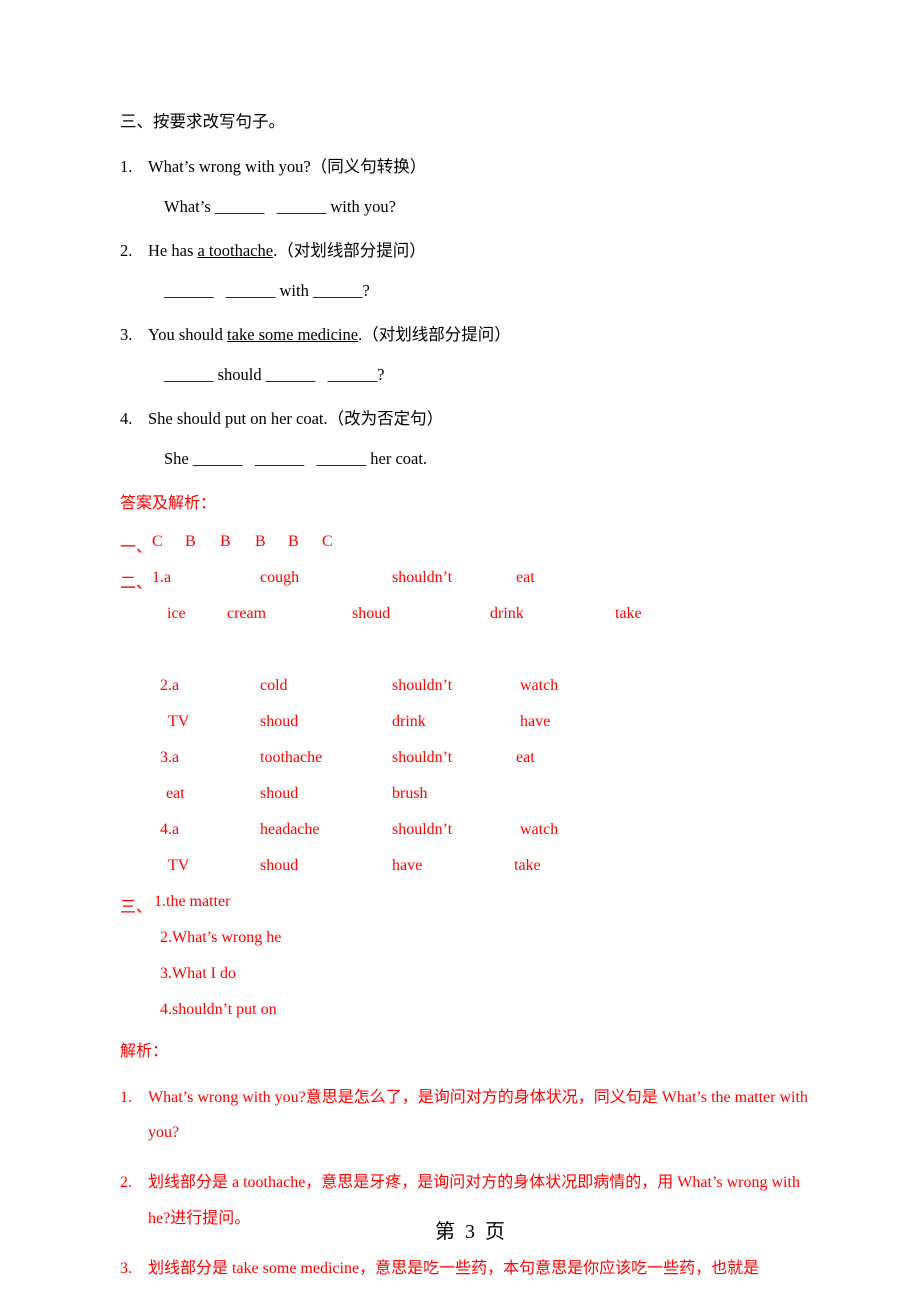 This screenshot has height=1302, width=920. What do you see at coordinates (188, 334) in the screenshot?
I see `question-prompt: You should` at bounding box center [188, 334].